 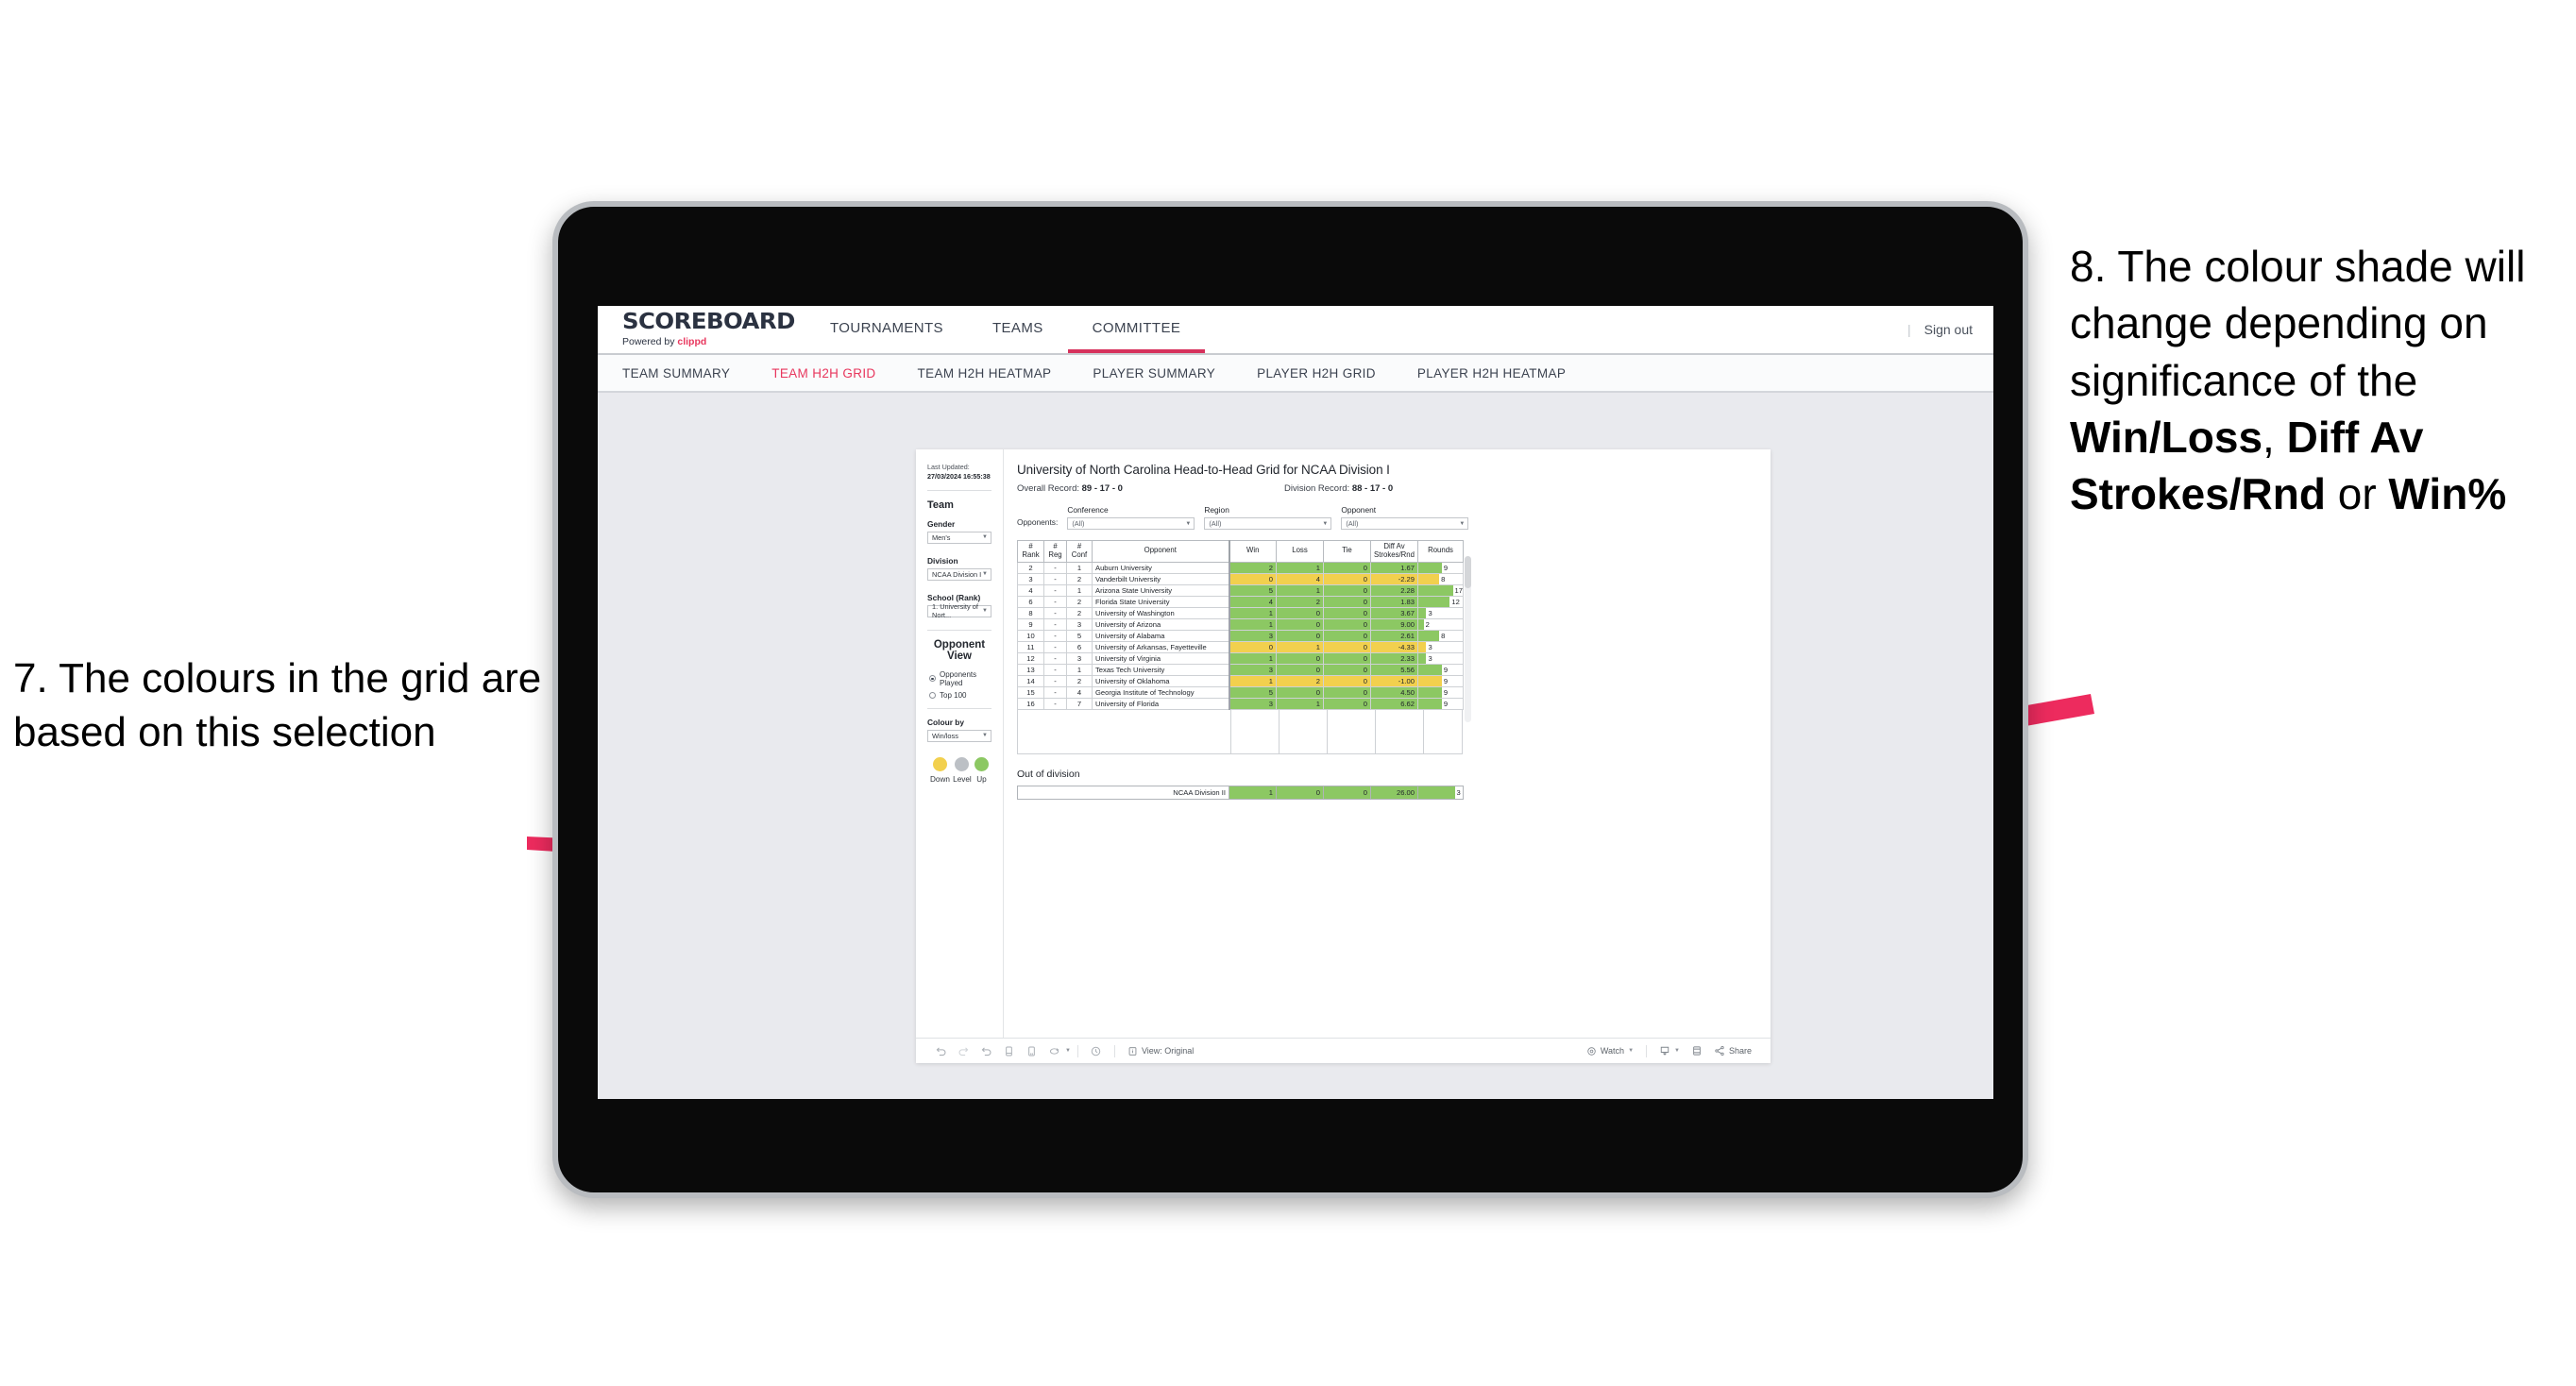 What do you see at coordinates (1240, 590) in the screenshot?
I see `table-row: 4-1 Arizona State University 5 1 0 2.28 17` at bounding box center [1240, 590].